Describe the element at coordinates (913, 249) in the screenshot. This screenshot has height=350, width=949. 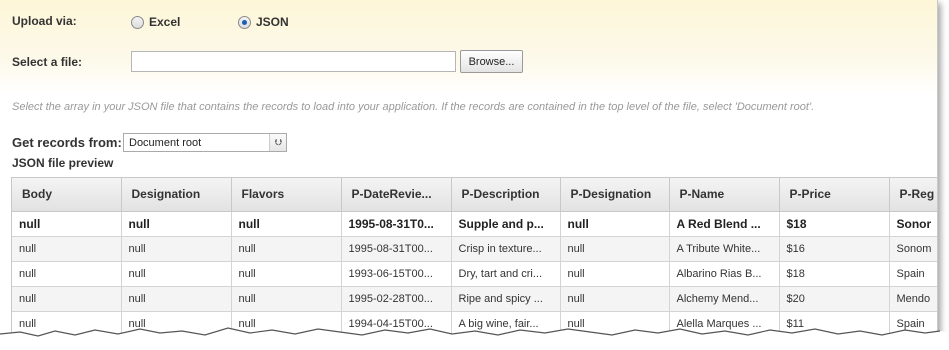
I see `table-cell: Sonom` at that location.